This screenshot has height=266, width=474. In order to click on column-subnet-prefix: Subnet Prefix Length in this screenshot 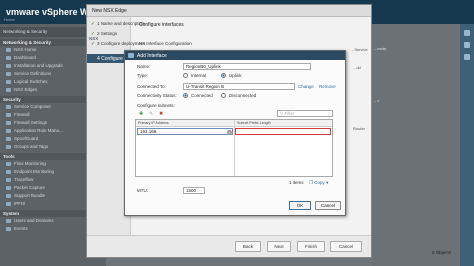, I will do `click(254, 123)`.